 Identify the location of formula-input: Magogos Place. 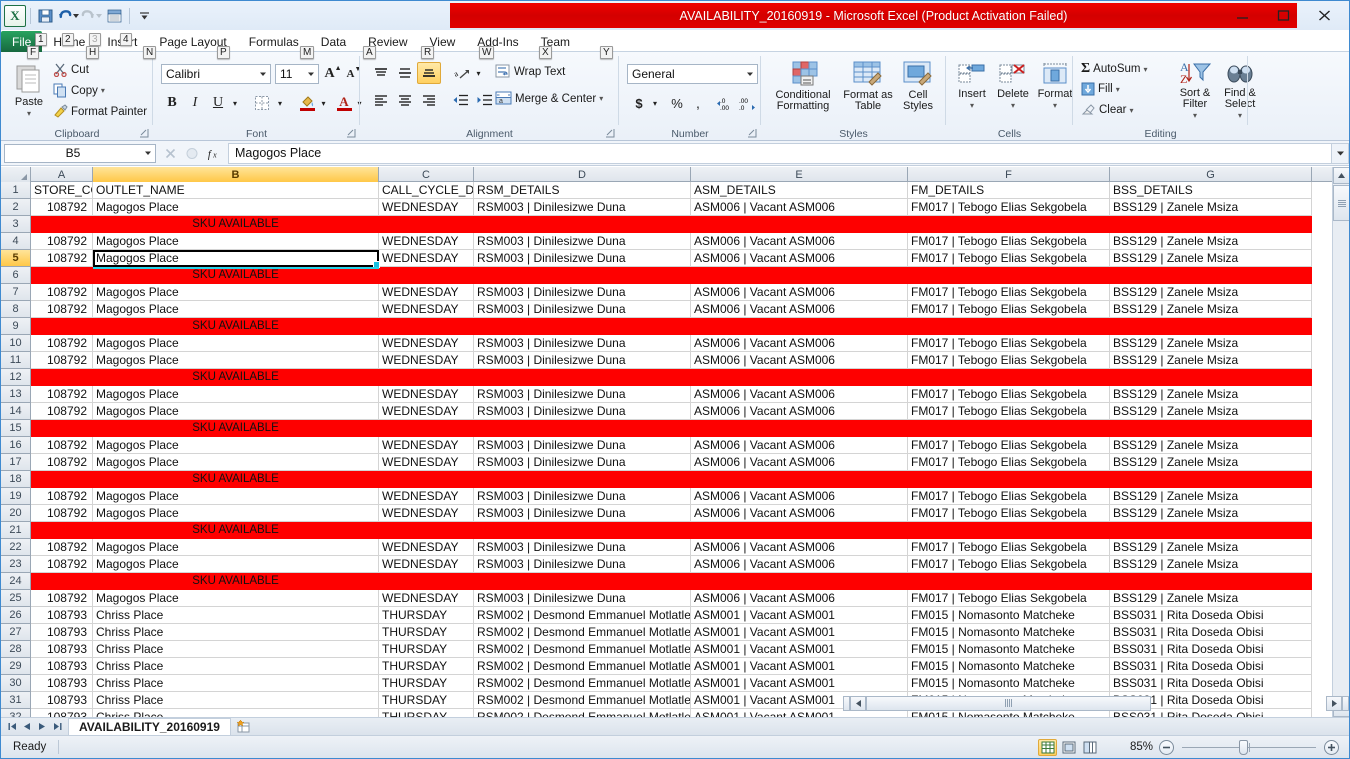
(779, 153).